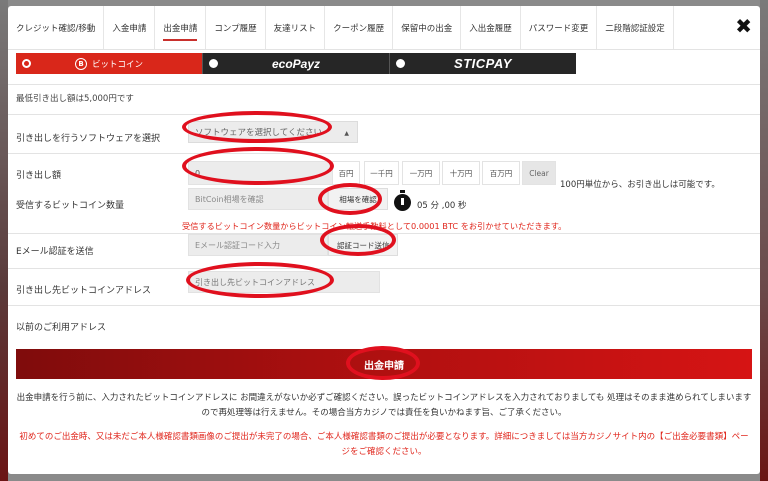 The height and width of the screenshot is (481, 768). What do you see at coordinates (61, 328) in the screenshot?
I see `previous-address-label: 以前のご利用アドレス` at bounding box center [61, 328].